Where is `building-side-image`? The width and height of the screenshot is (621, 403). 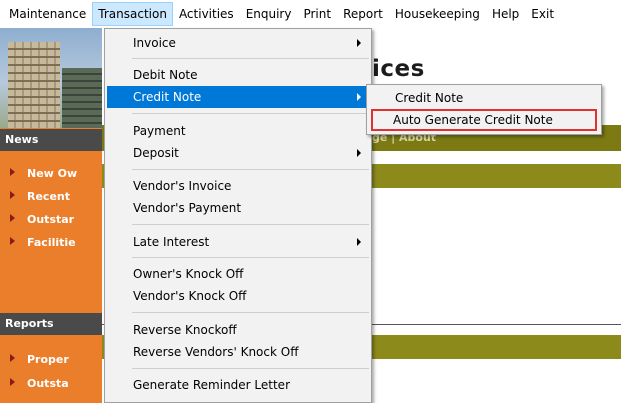 building-side-image is located at coordinates (82, 98).